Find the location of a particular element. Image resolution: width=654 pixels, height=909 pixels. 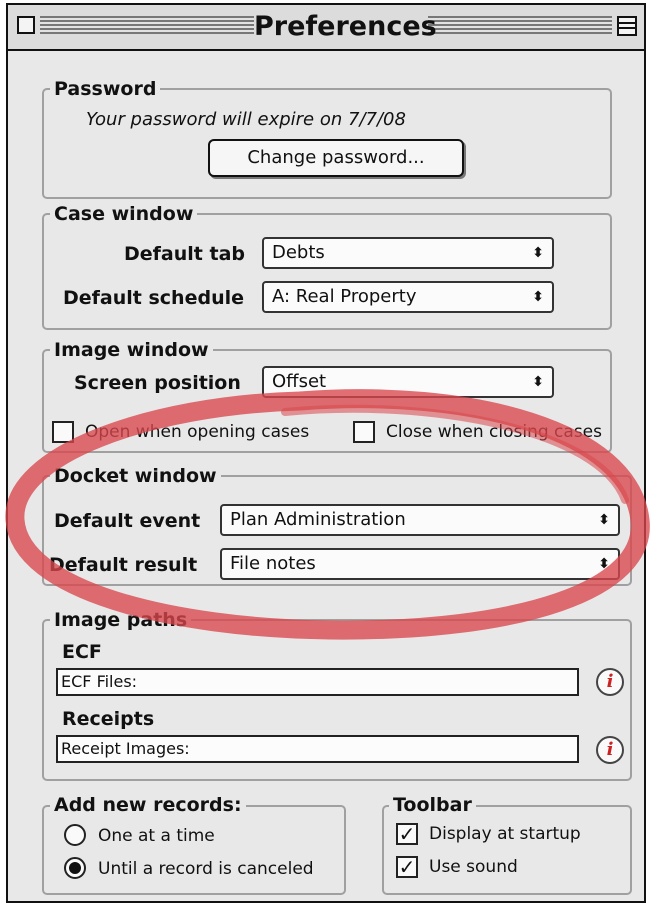

default-result-select: File notes ⬍ is located at coordinates (420, 564).